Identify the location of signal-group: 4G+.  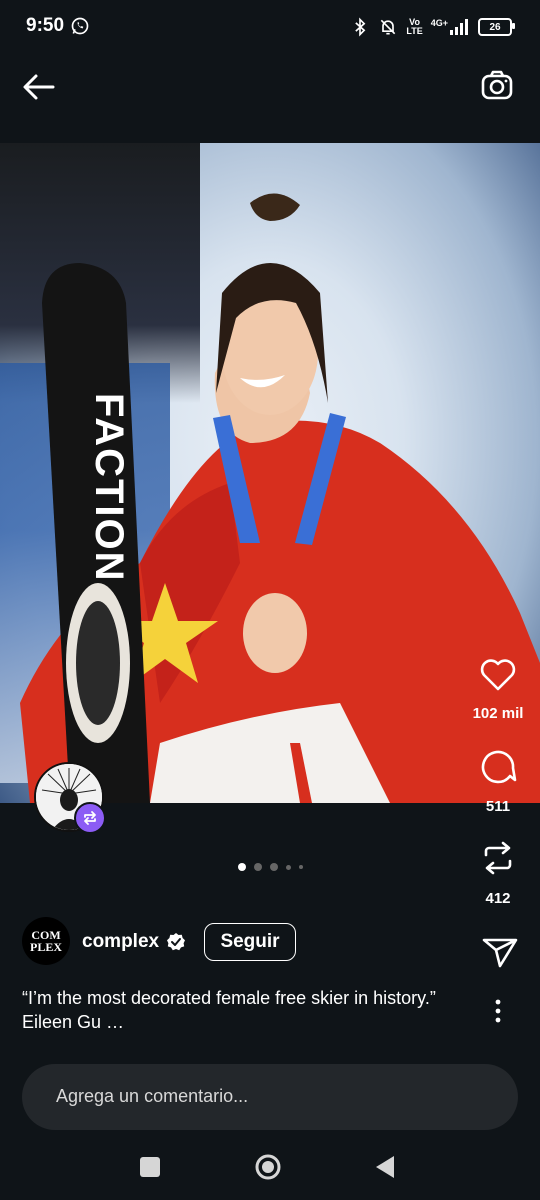
(450, 27).